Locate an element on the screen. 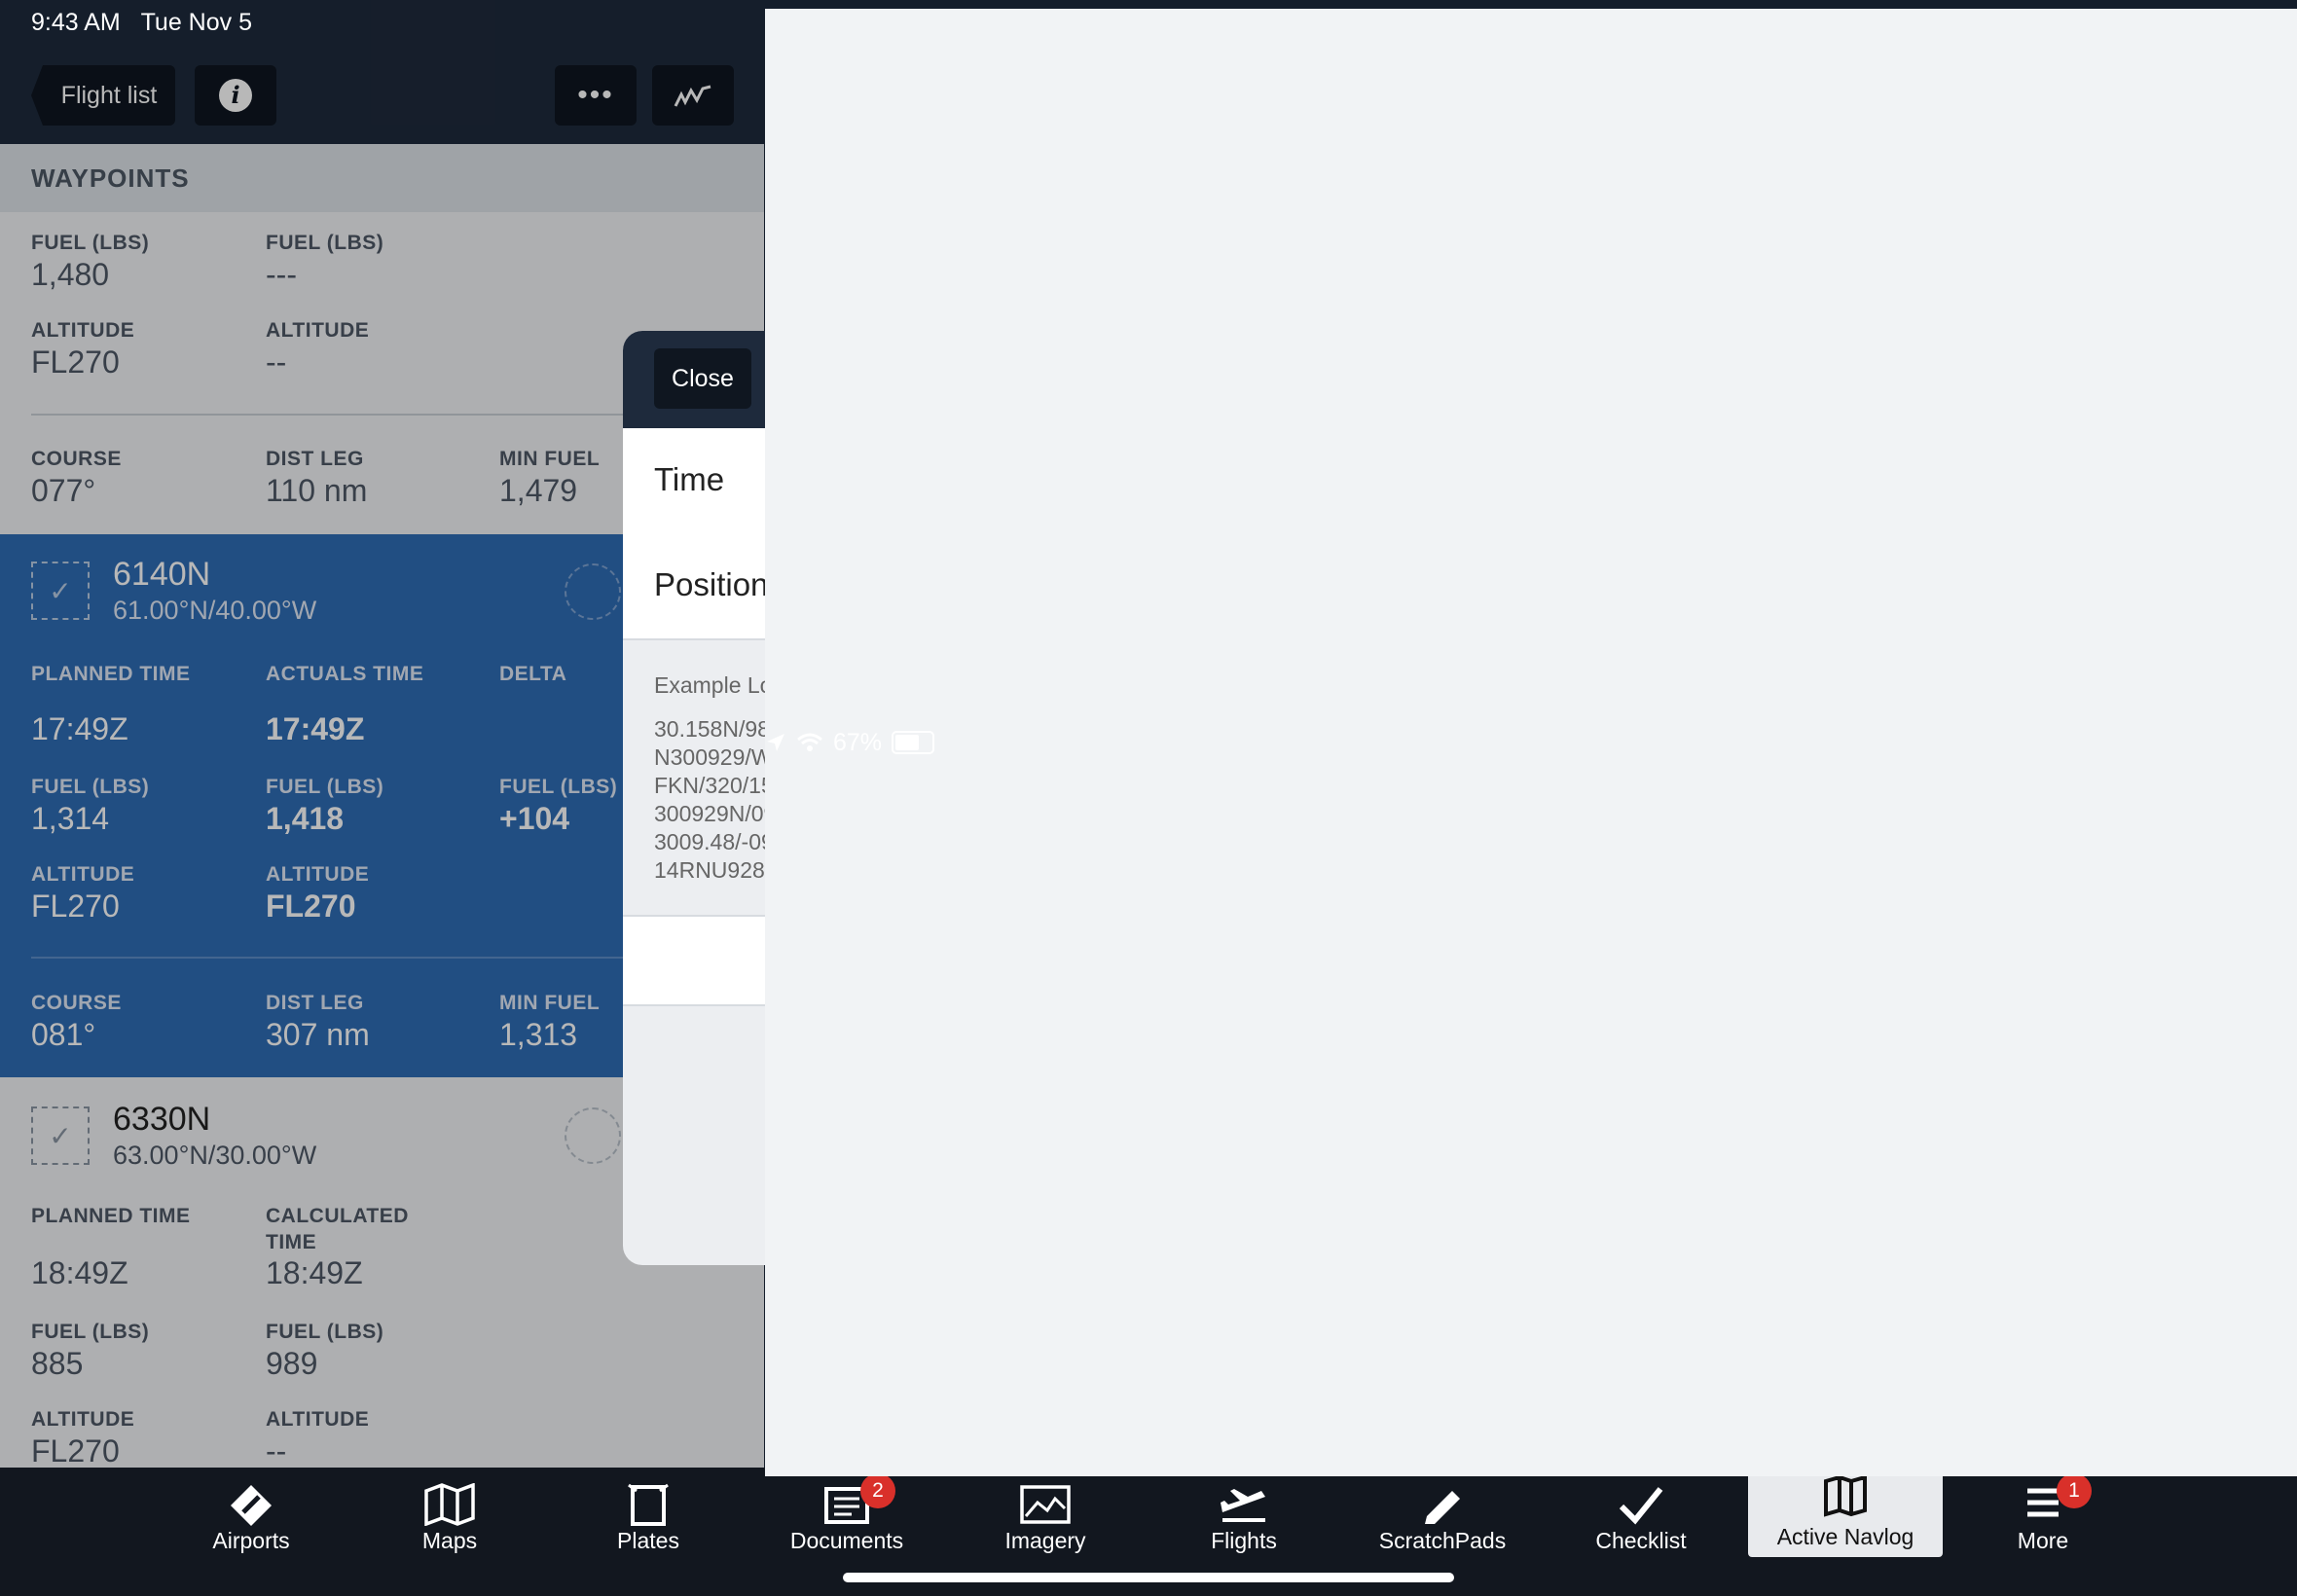  position-value: --/-- is located at coordinates (1616, 586).